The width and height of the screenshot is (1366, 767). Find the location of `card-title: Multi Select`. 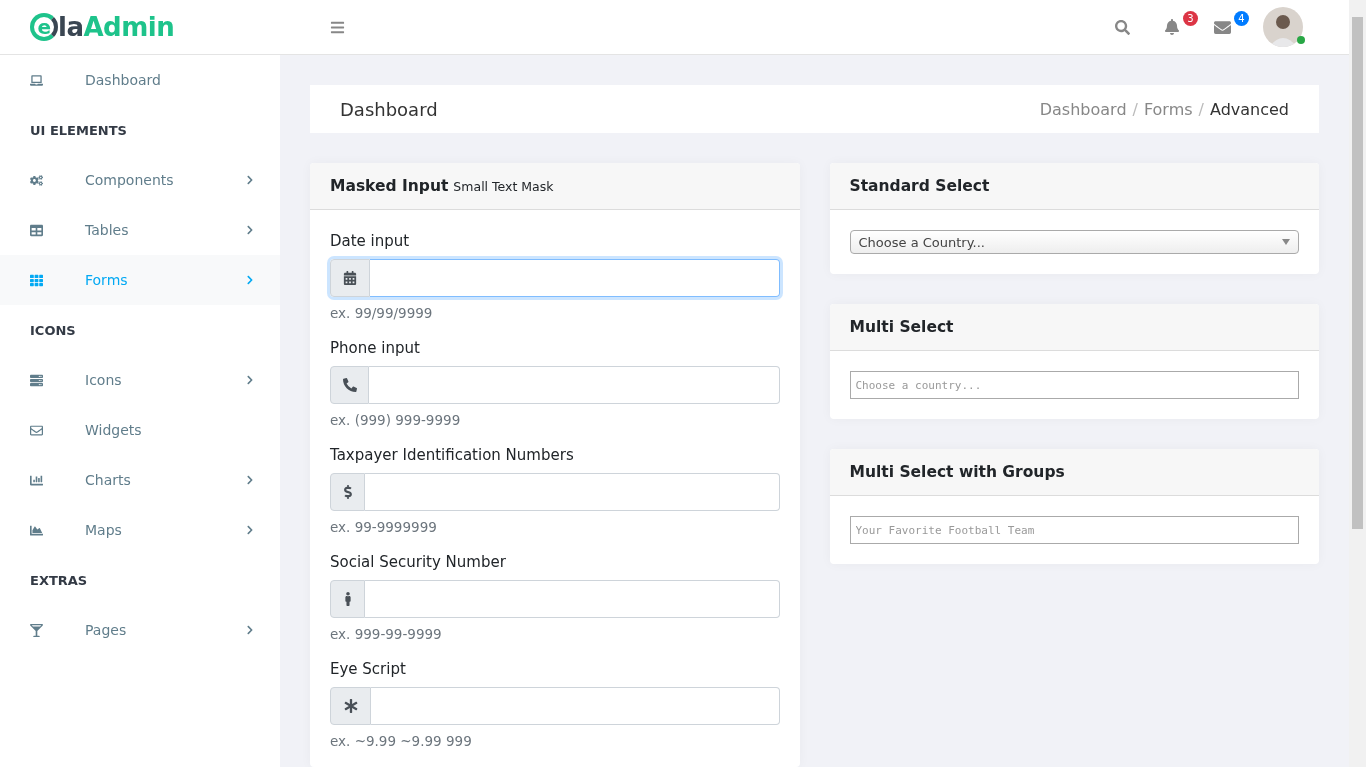

card-title: Multi Select is located at coordinates (901, 327).